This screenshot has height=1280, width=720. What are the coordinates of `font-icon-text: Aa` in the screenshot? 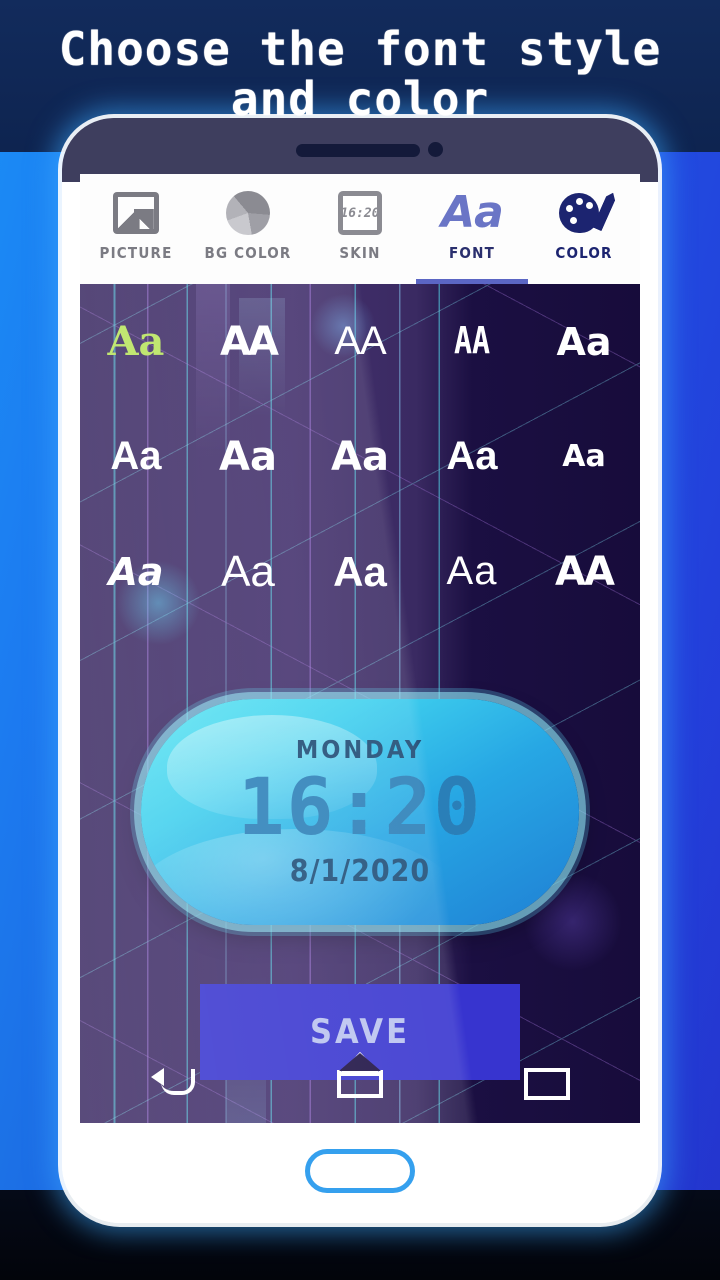 It's located at (472, 212).